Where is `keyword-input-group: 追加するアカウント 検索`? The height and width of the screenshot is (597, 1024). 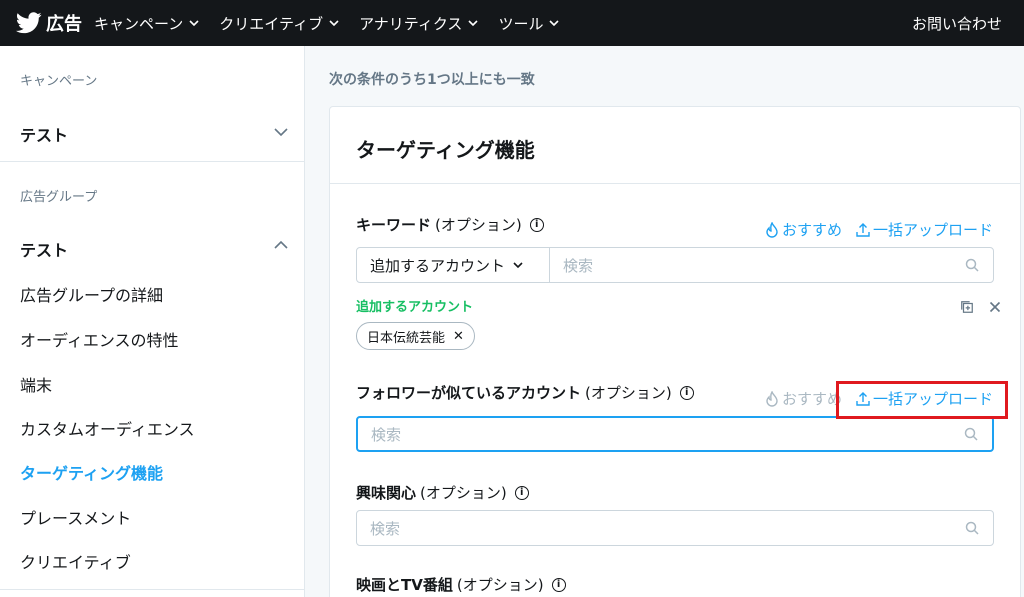 keyword-input-group: 追加するアカウント 検索 is located at coordinates (675, 265).